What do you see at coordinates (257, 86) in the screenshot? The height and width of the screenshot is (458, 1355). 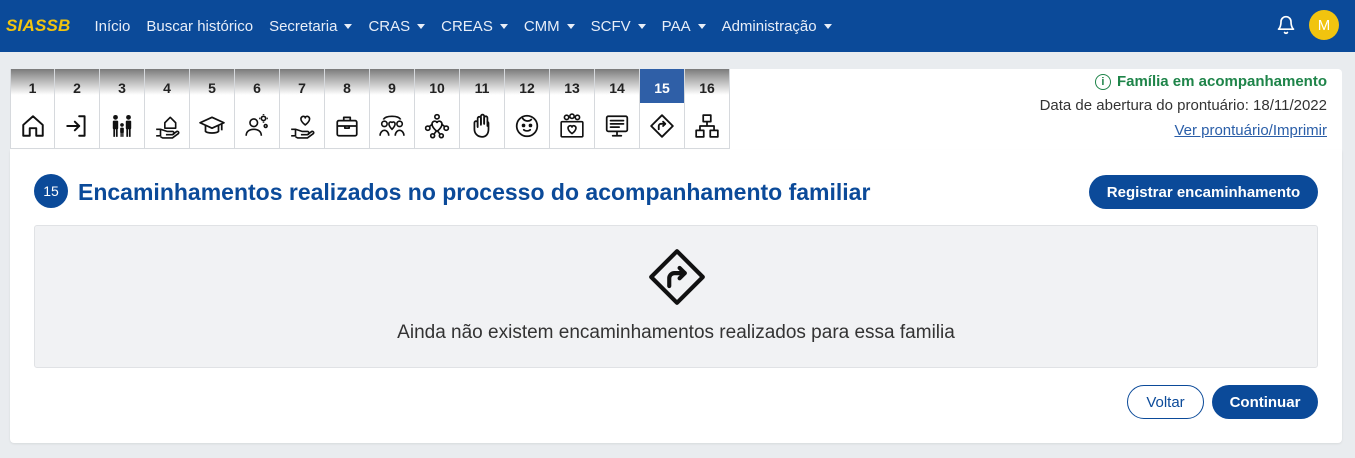 I see `step-number: 6` at bounding box center [257, 86].